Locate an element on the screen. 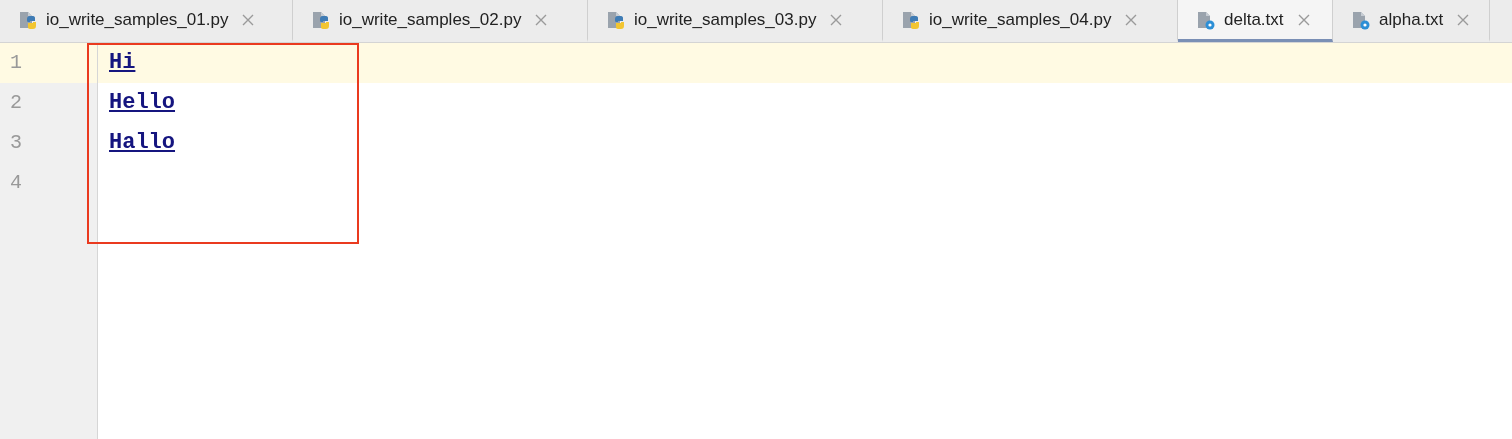 Image resolution: width=1512 pixels, height=439 pixels. line-number: 1 is located at coordinates (16, 63).